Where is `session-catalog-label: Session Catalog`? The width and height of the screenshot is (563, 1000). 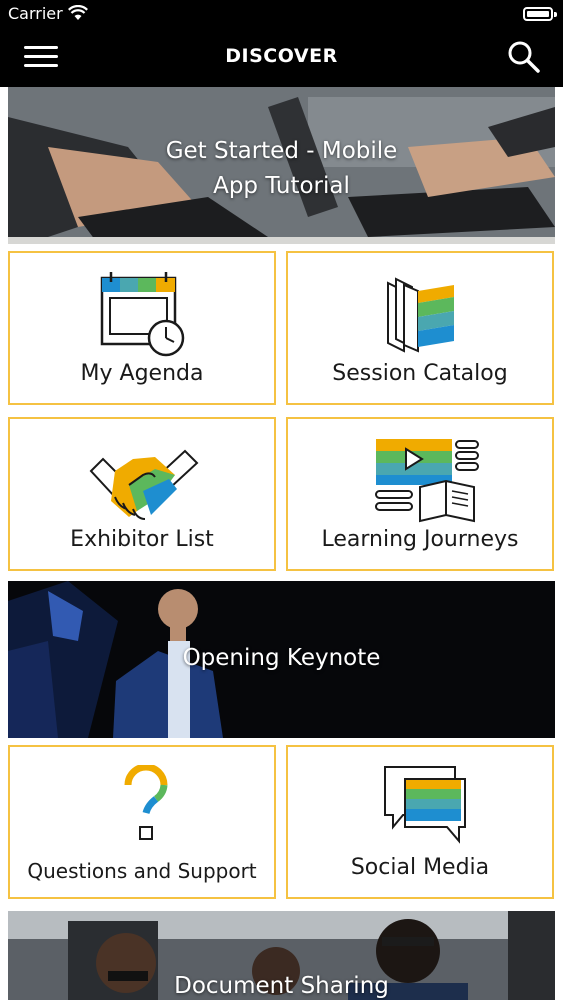 session-catalog-label: Session Catalog is located at coordinates (420, 373).